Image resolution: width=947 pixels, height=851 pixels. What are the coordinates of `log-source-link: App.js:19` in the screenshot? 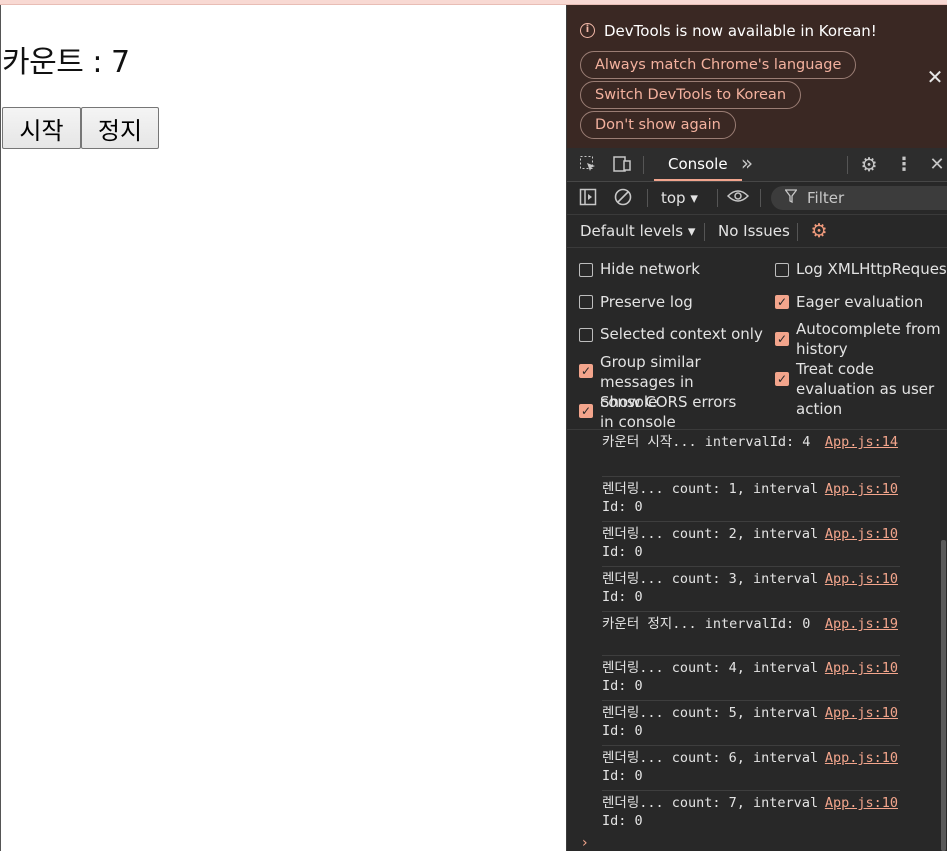 It's located at (861, 624).